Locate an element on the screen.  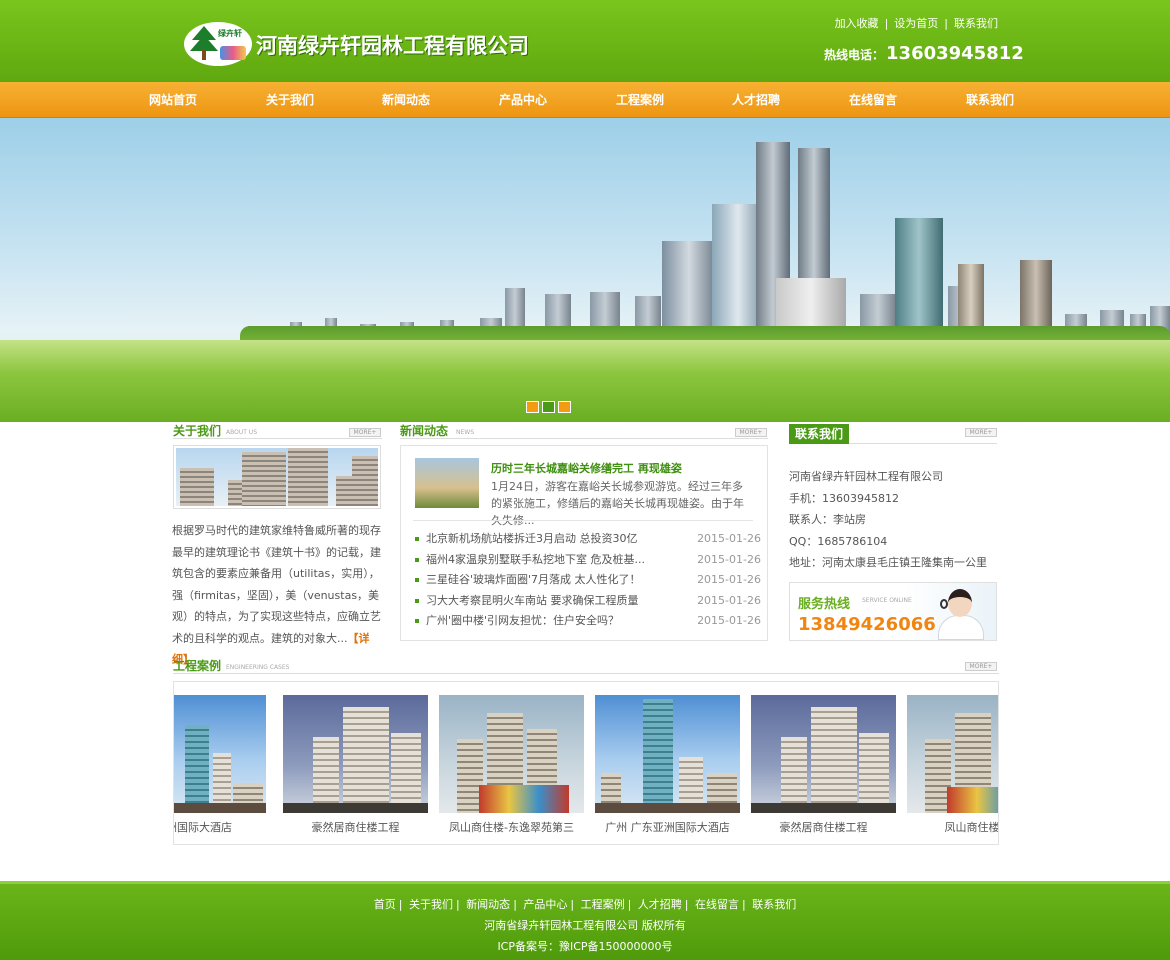
top-links: 加入收藏 | 设为首页 | 联系我们 is located at coordinates (916, 23).